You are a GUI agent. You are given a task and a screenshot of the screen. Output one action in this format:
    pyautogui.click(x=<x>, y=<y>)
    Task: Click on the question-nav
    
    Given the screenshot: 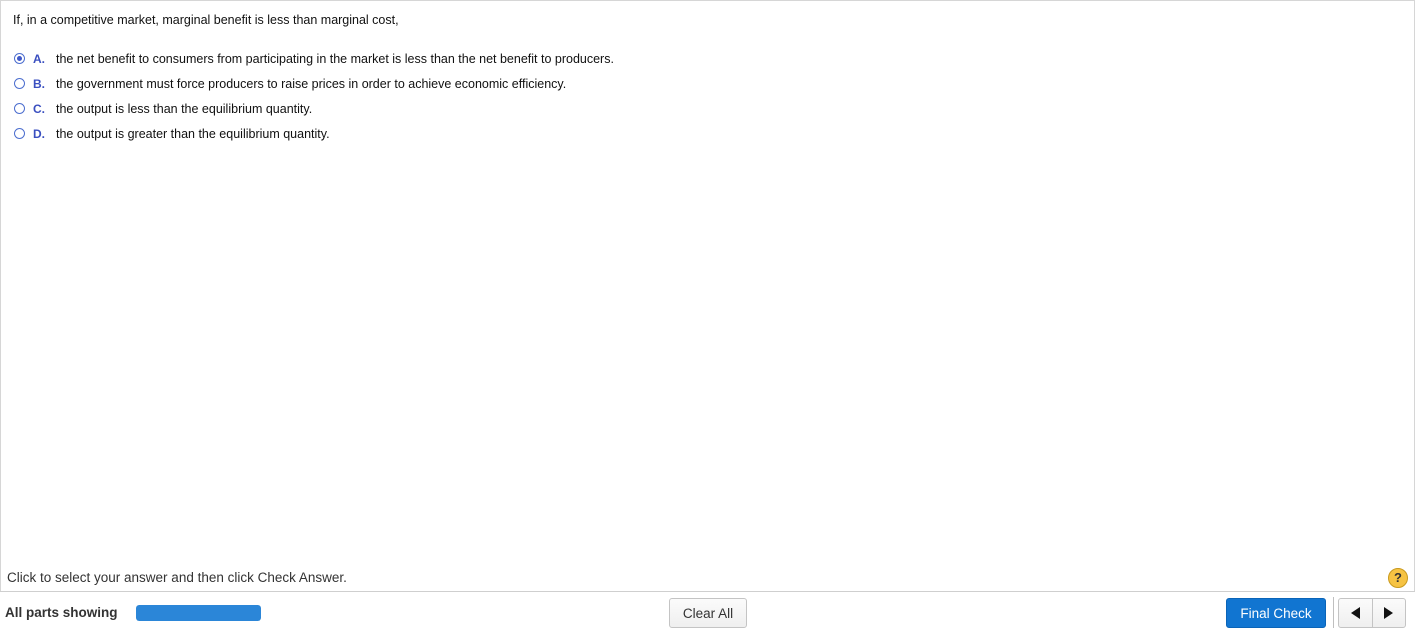 What is the action you would take?
    pyautogui.click(x=1372, y=613)
    